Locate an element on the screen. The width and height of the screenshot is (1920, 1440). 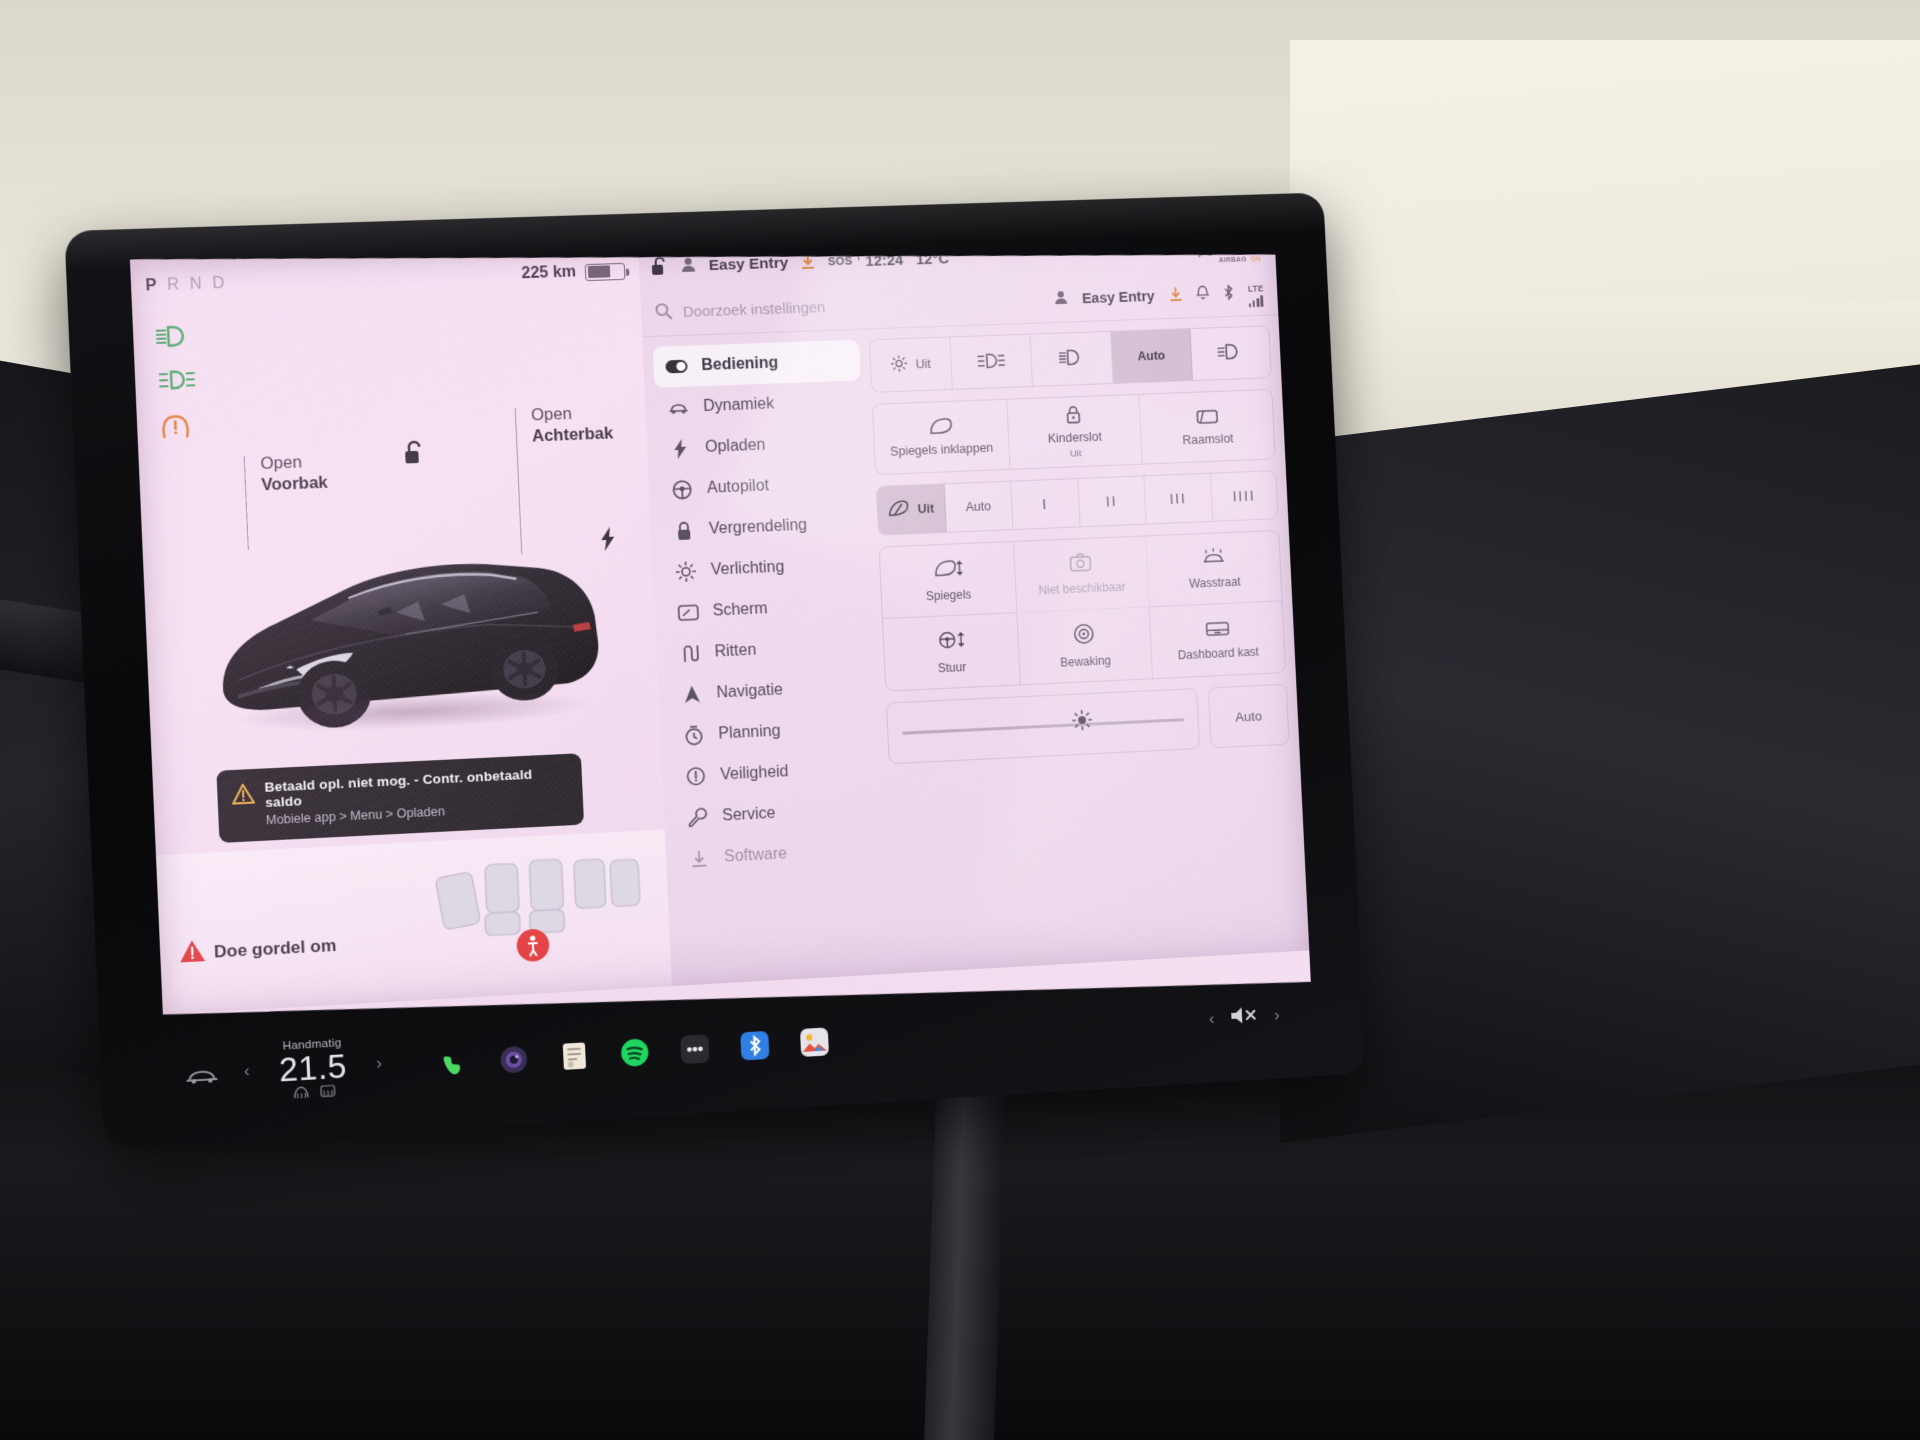
fold-mirrors-tile: Spiegels inklappen is located at coordinates (941, 437).